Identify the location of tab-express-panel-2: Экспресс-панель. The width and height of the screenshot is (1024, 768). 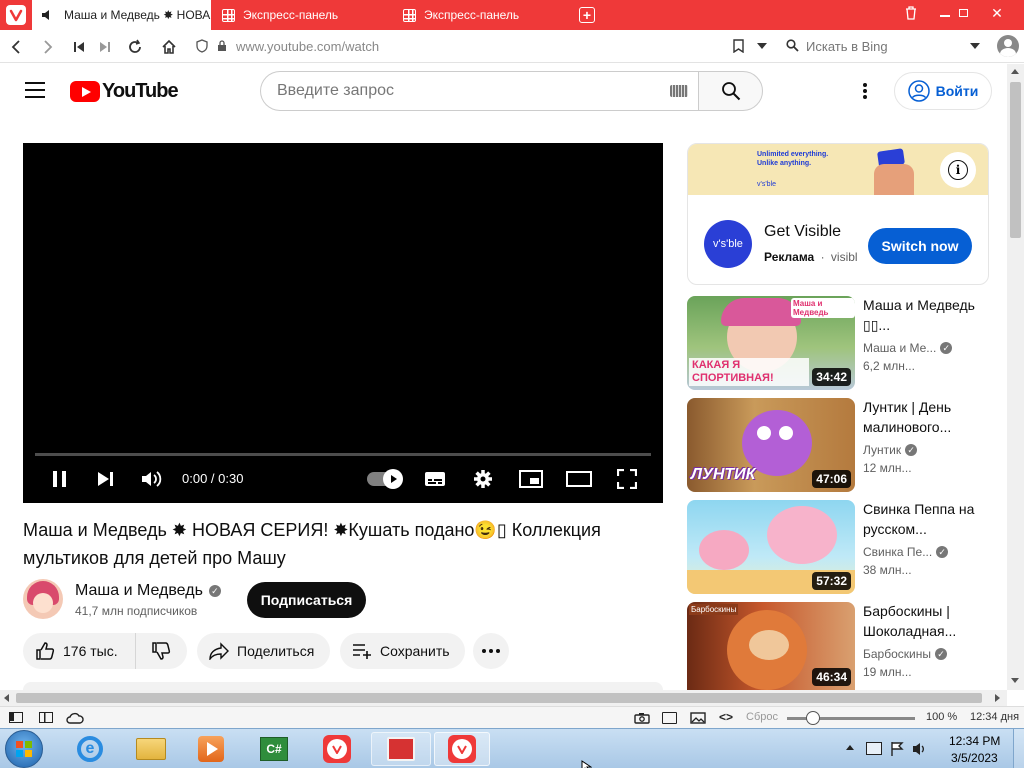
(484, 15).